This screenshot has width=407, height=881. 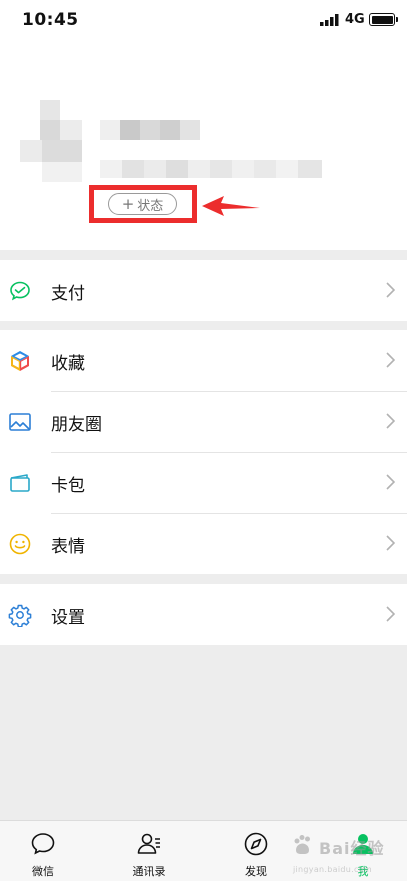 What do you see at coordinates (211, 169) in the screenshot?
I see `wechat-id-blurred` at bounding box center [211, 169].